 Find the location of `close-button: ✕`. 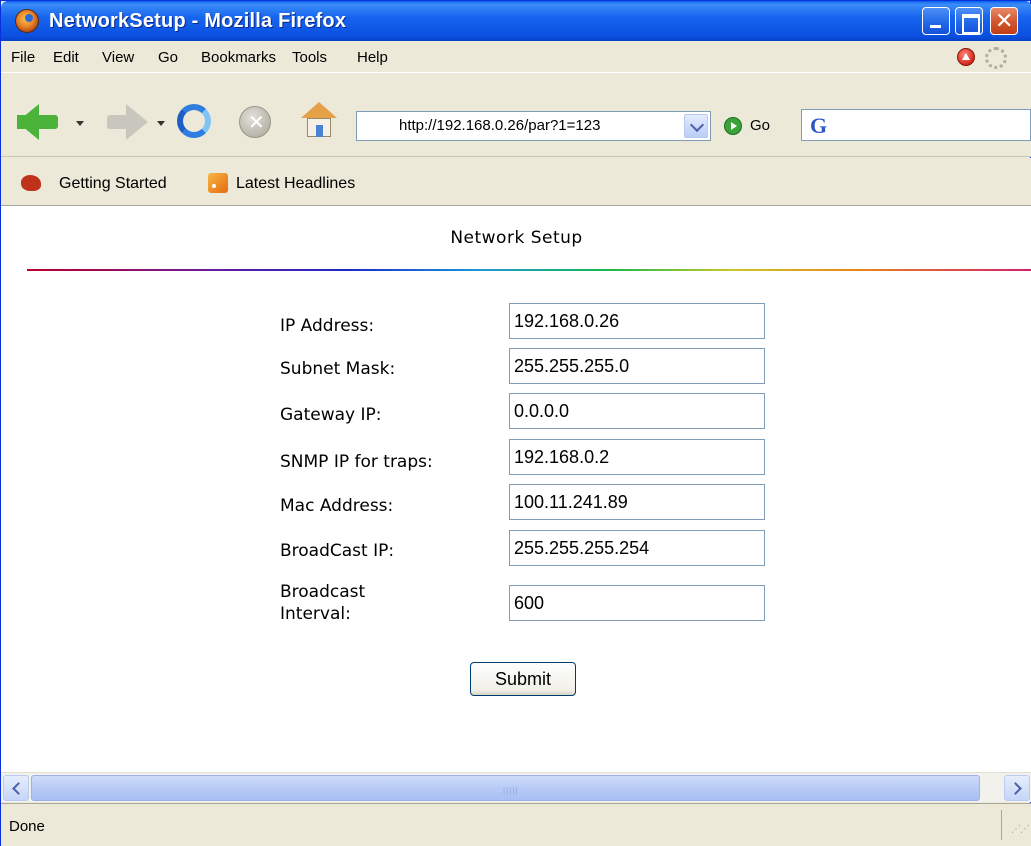

close-button: ✕ is located at coordinates (1004, 21).